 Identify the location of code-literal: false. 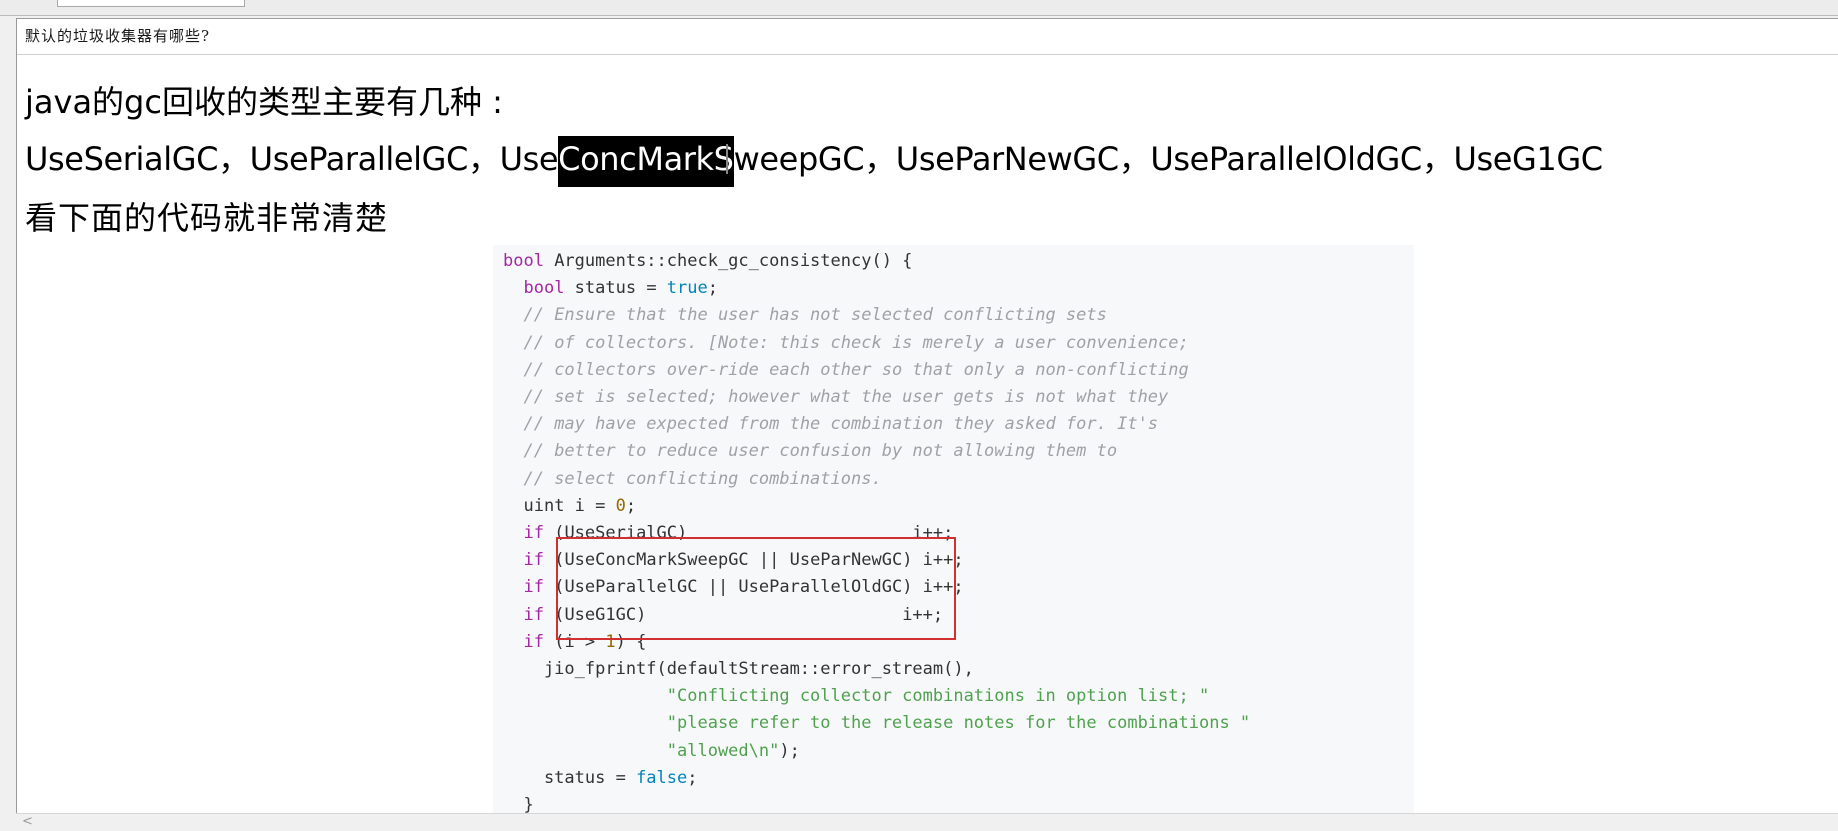
(662, 777).